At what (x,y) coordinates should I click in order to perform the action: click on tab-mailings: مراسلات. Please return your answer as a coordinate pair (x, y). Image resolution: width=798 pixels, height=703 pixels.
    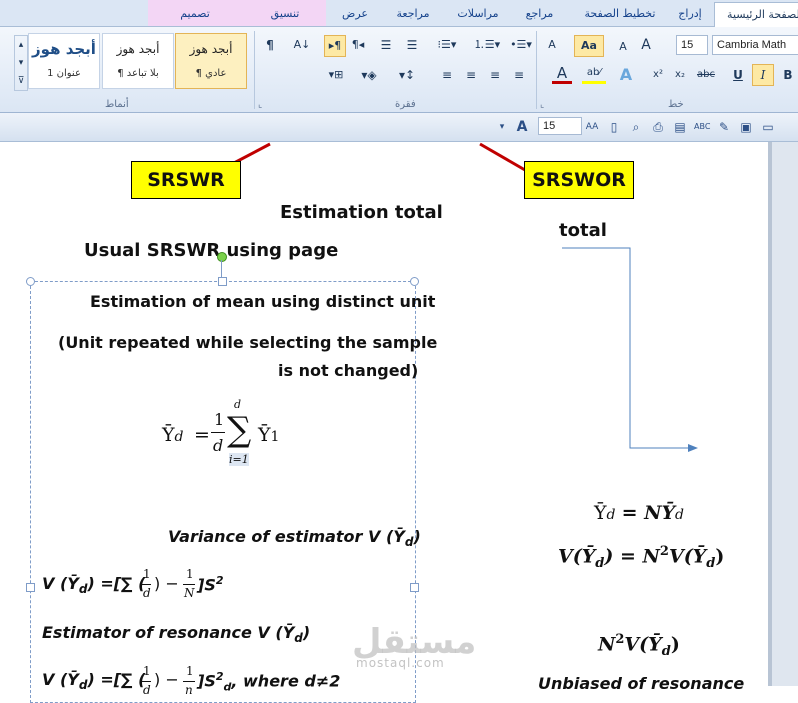
    Looking at the image, I should click on (478, 14).